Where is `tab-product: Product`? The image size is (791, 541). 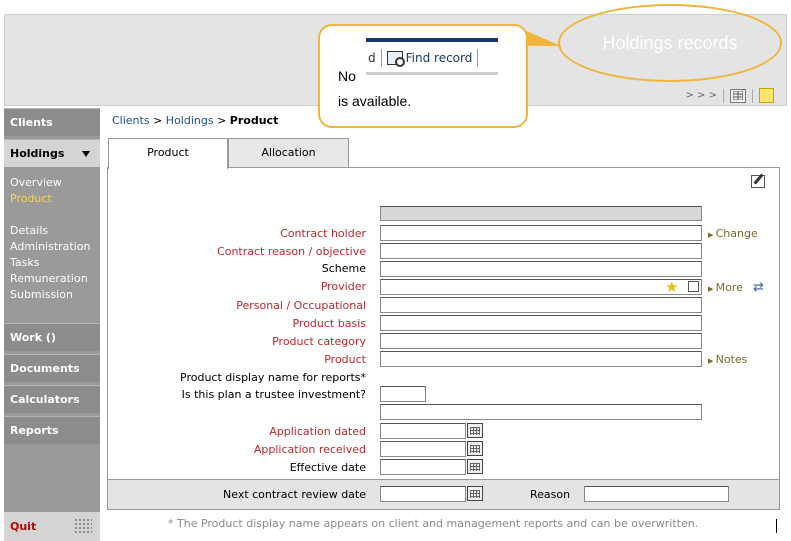 tab-product: Product is located at coordinates (168, 153).